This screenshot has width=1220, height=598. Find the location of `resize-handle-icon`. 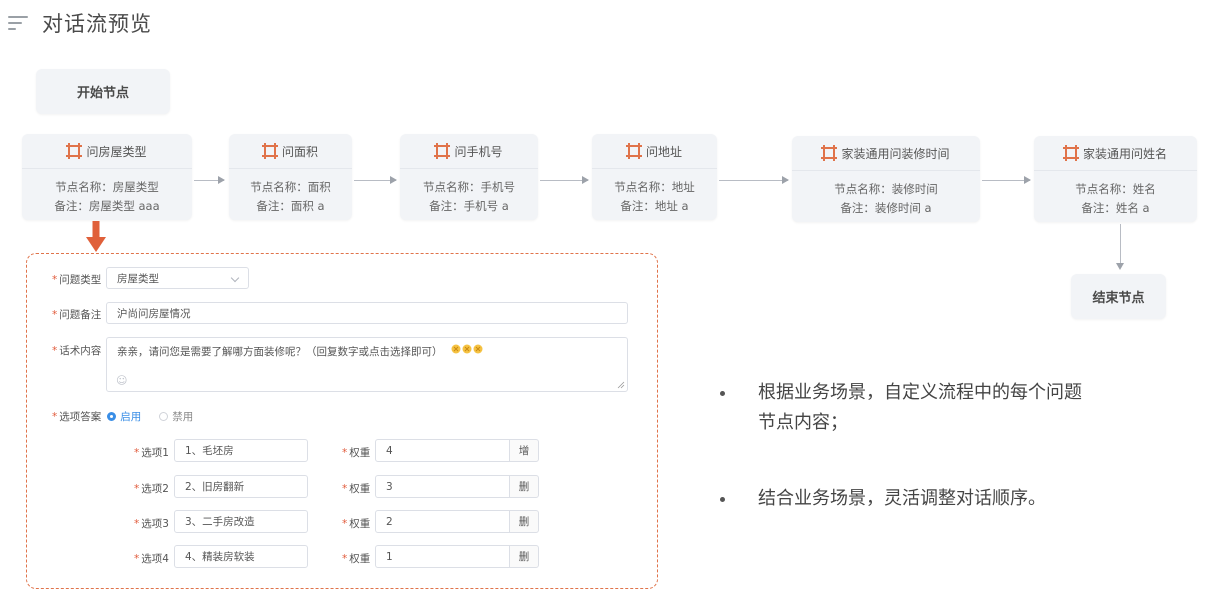

resize-handle-icon is located at coordinates (621, 385).